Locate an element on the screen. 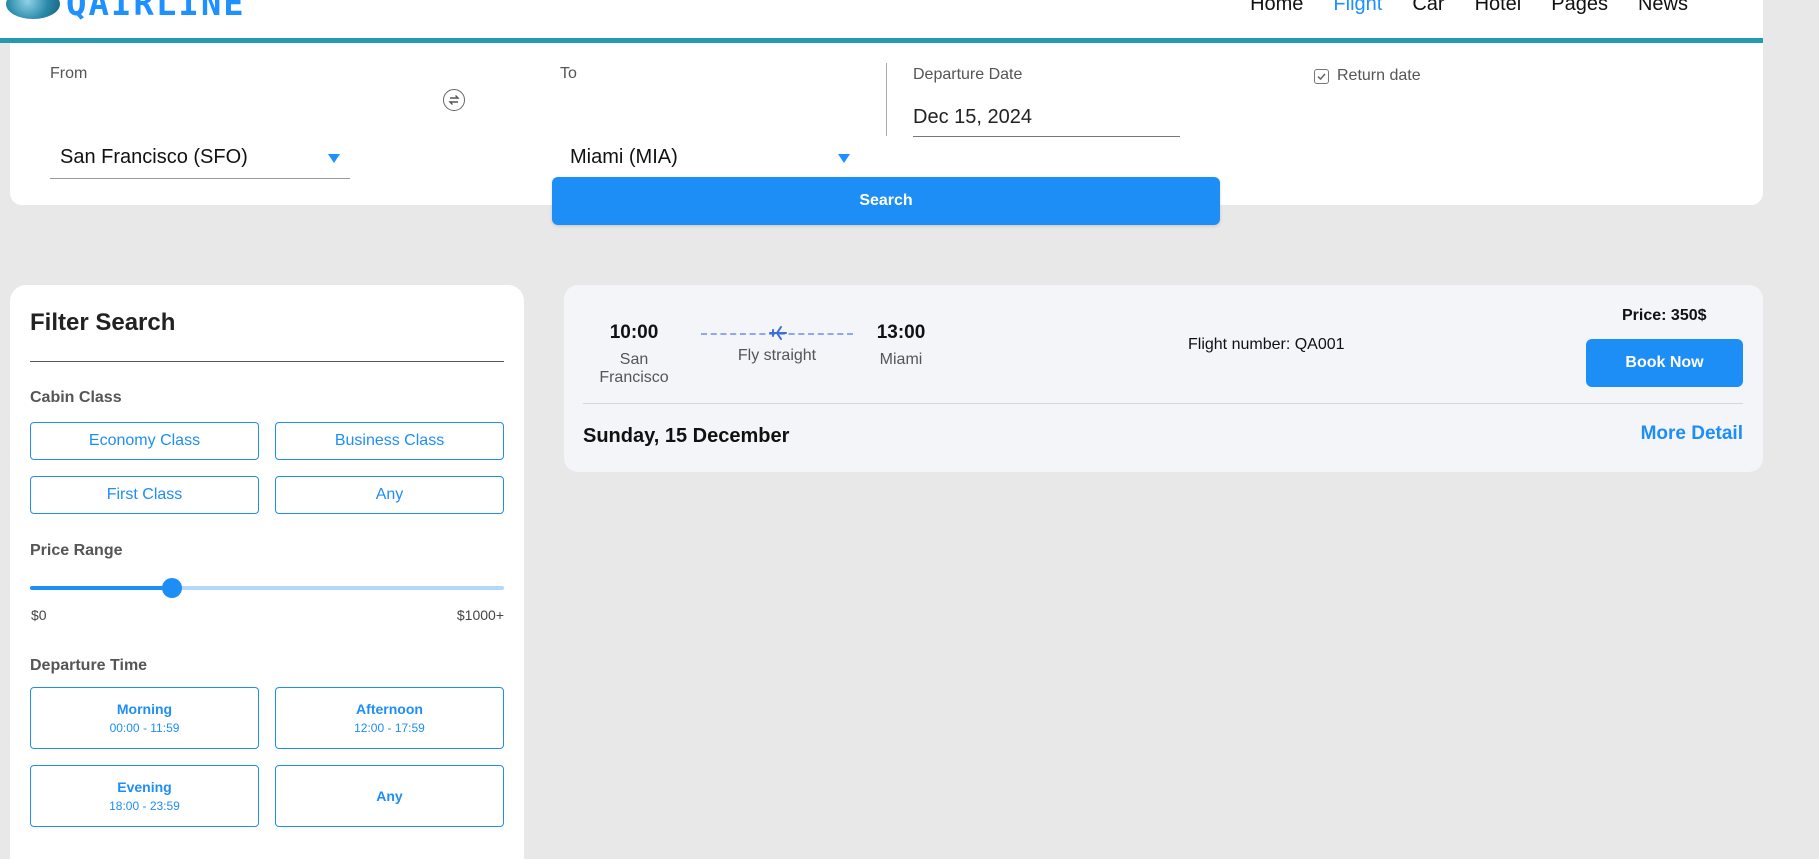 Image resolution: width=1819 pixels, height=859 pixels. depart-time: 10:00 is located at coordinates (634, 332).